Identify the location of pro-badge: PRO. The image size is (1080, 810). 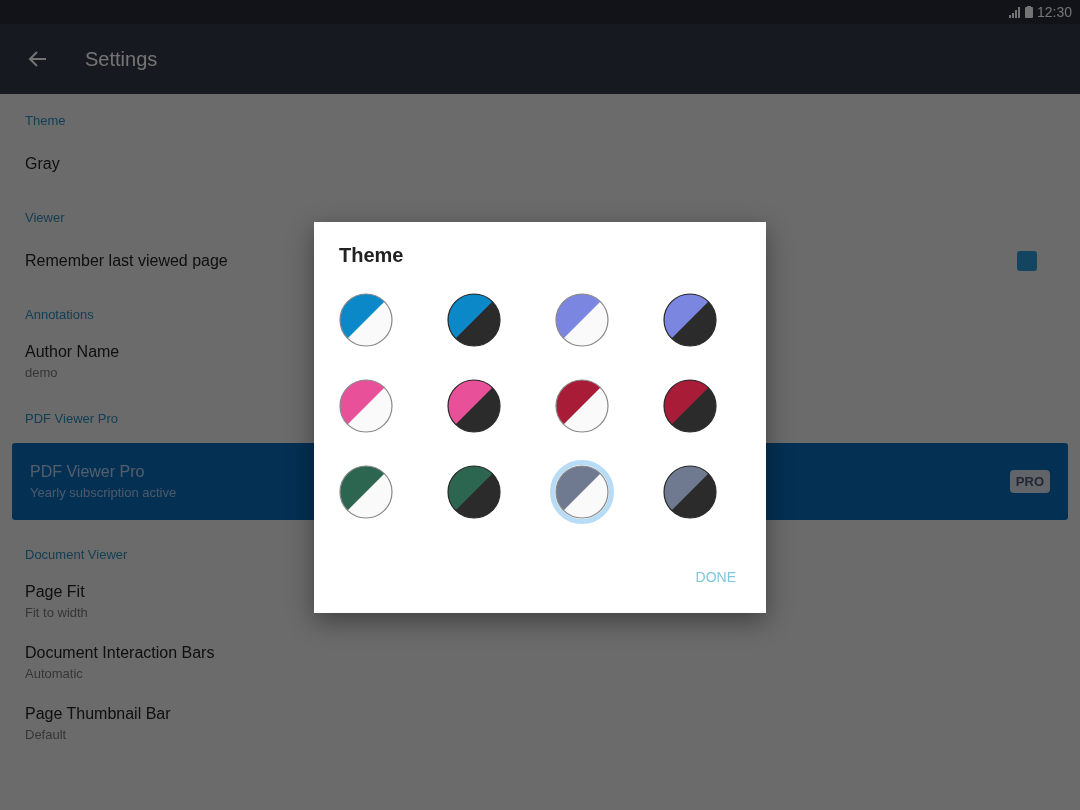
(1029, 481).